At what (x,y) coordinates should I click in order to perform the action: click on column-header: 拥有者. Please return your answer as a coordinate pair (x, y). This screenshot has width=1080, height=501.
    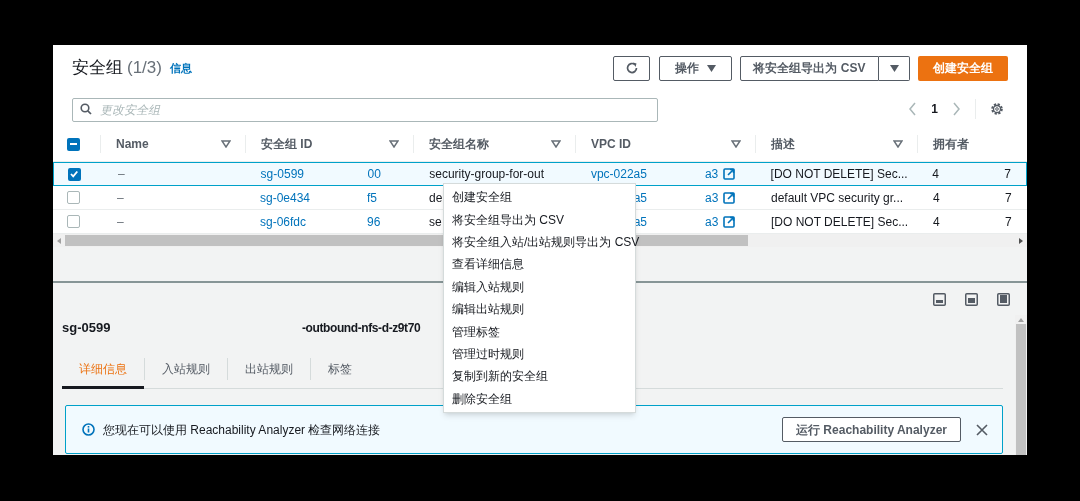
    Looking at the image, I should click on (973, 144).